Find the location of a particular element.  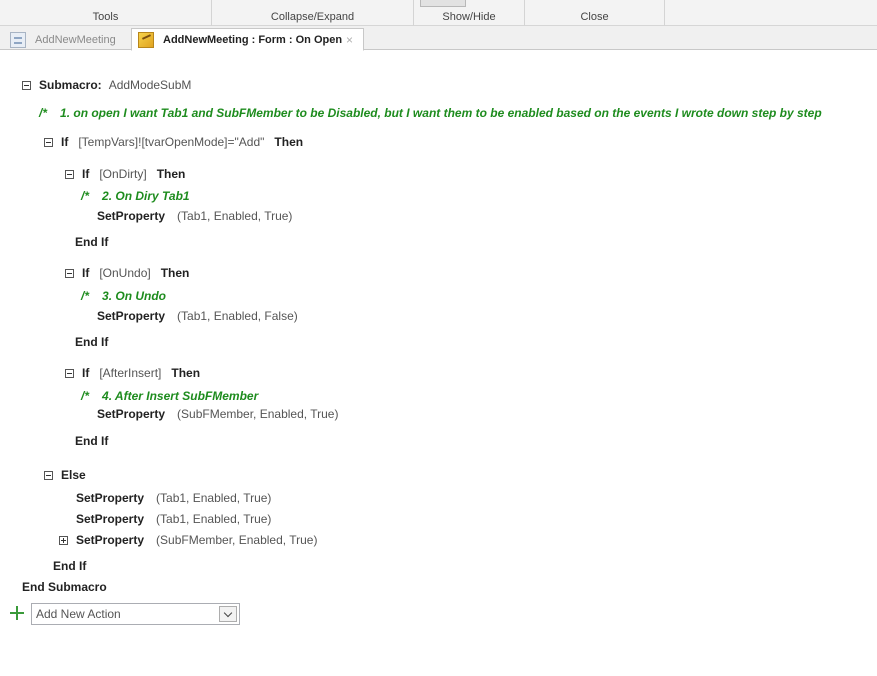

submacro-keyword: Submacro: is located at coordinates (70, 85).